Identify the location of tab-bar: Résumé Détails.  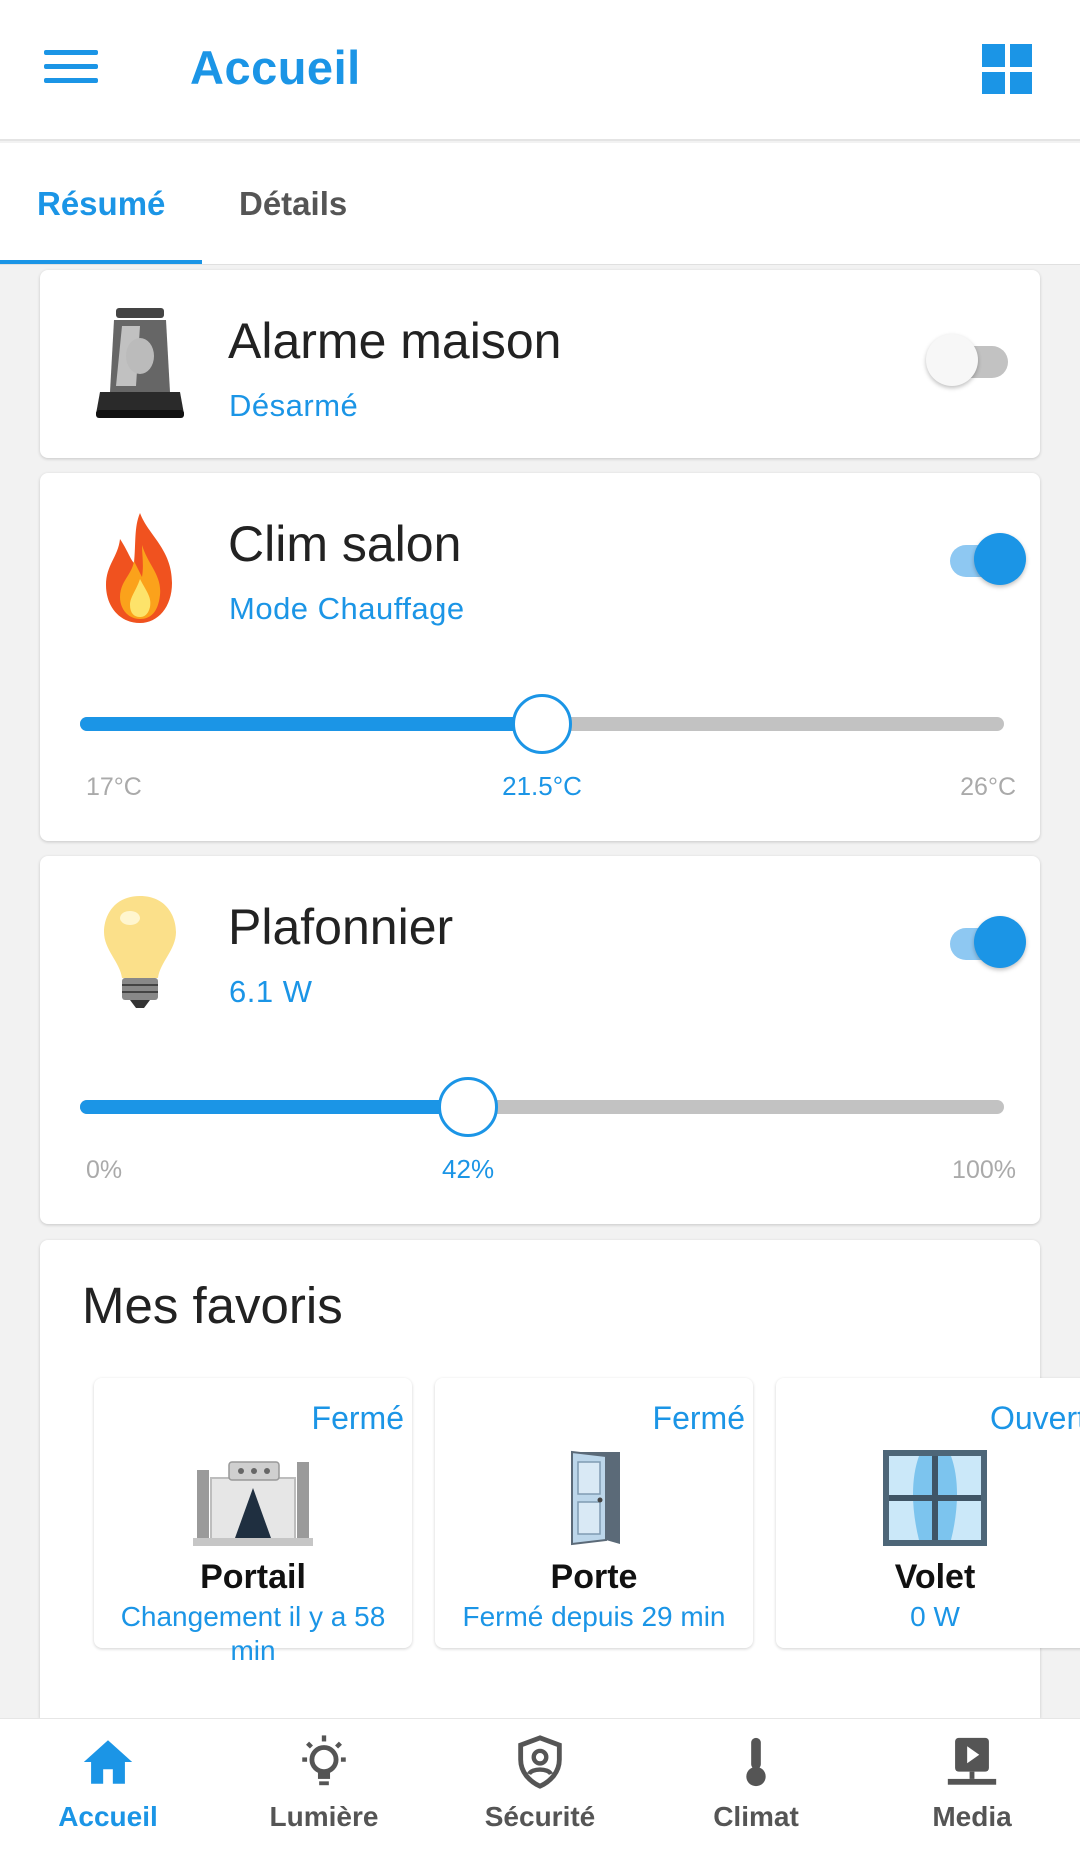
(540, 204).